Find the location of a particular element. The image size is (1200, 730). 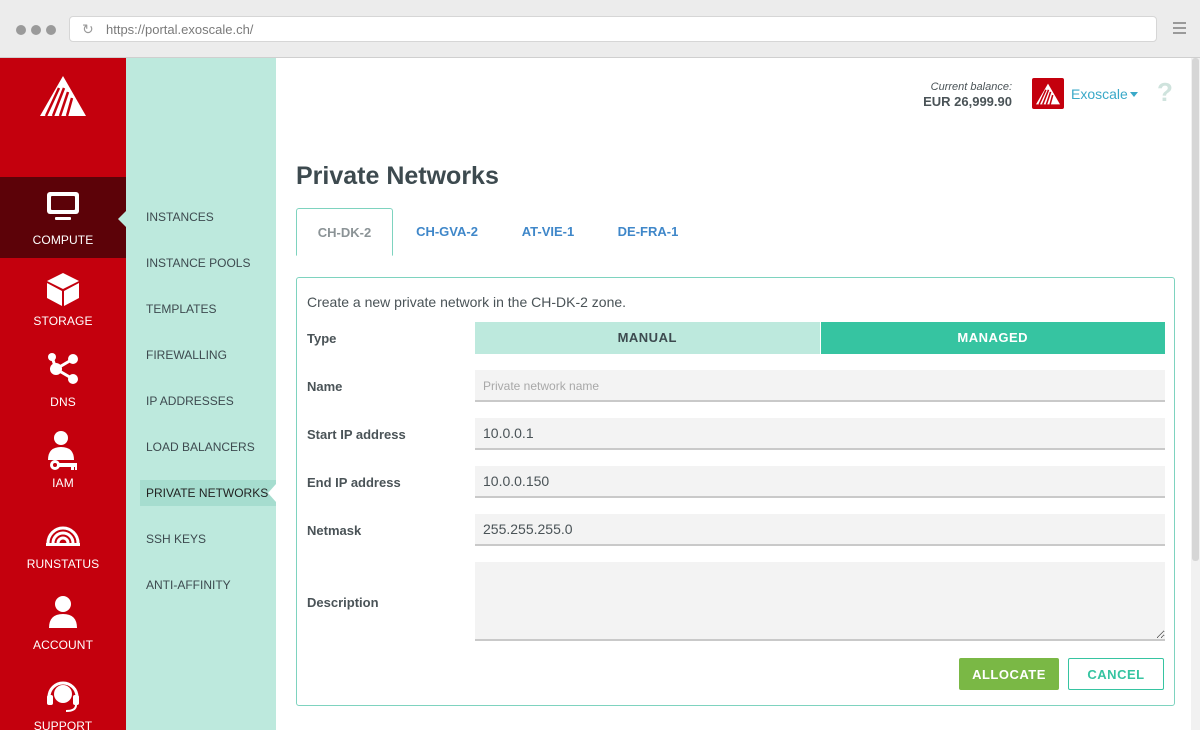

tab-ch-dk-2: CH-DK-2 is located at coordinates (344, 232).